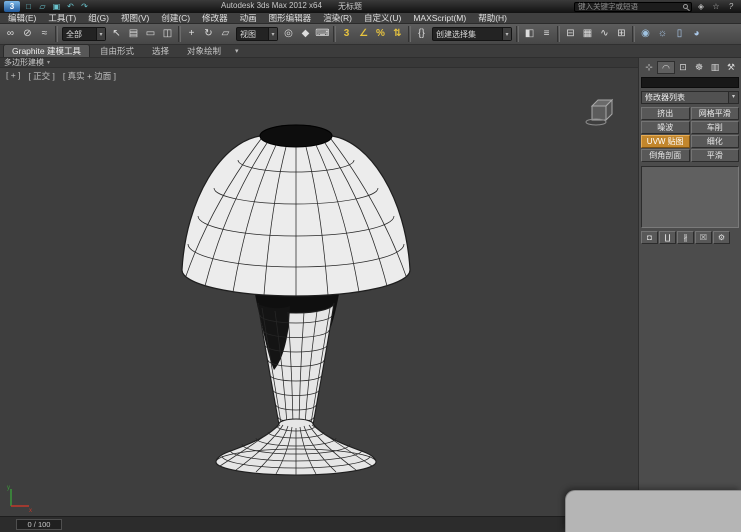  Describe the element at coordinates (587, 34) in the screenshot. I see `ribbon-toggle-button: ▦` at that location.